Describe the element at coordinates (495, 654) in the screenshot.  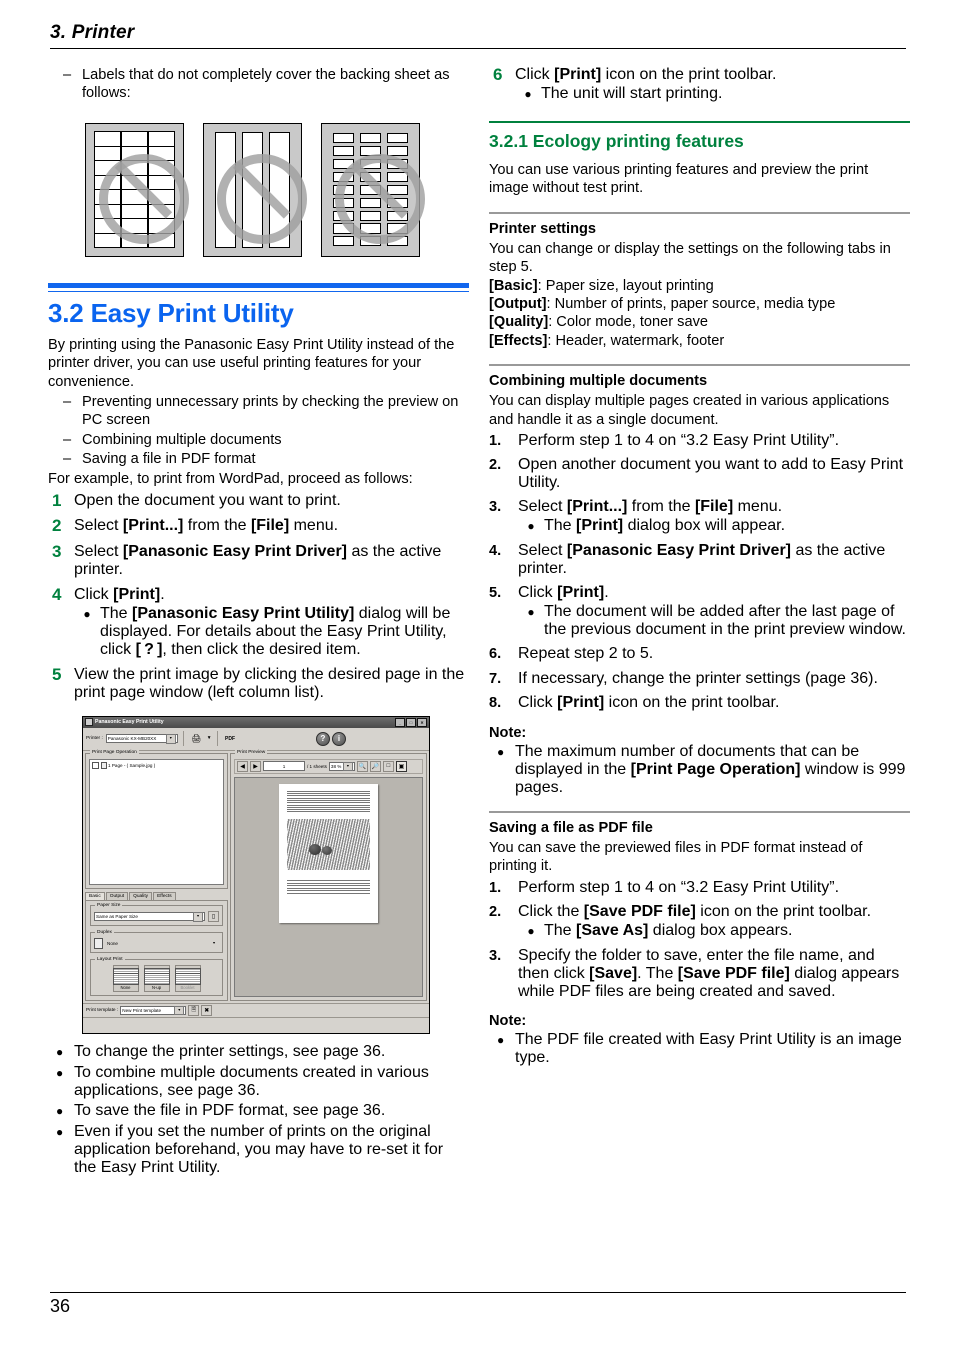
I see `step-number: 6.` at that location.